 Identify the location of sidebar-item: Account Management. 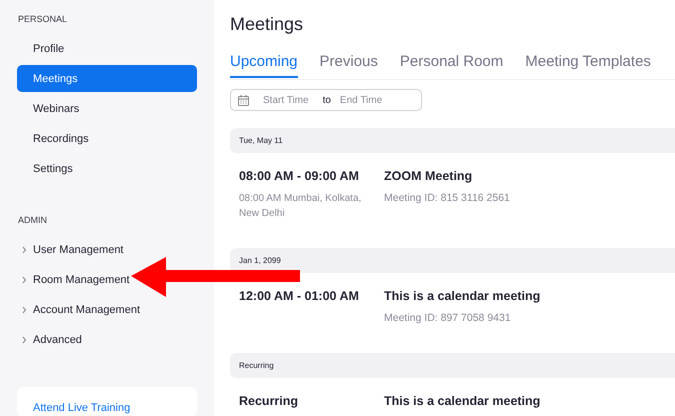
(80, 309).